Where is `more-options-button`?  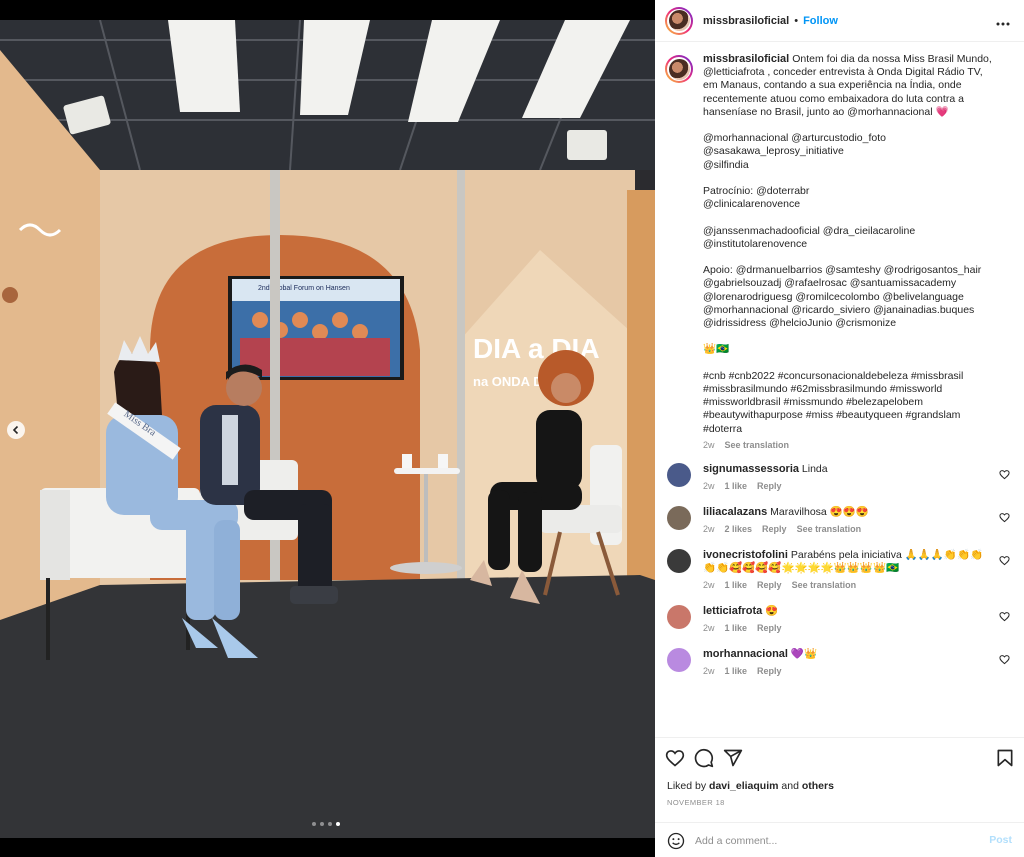
more-options-button is located at coordinates (1003, 21).